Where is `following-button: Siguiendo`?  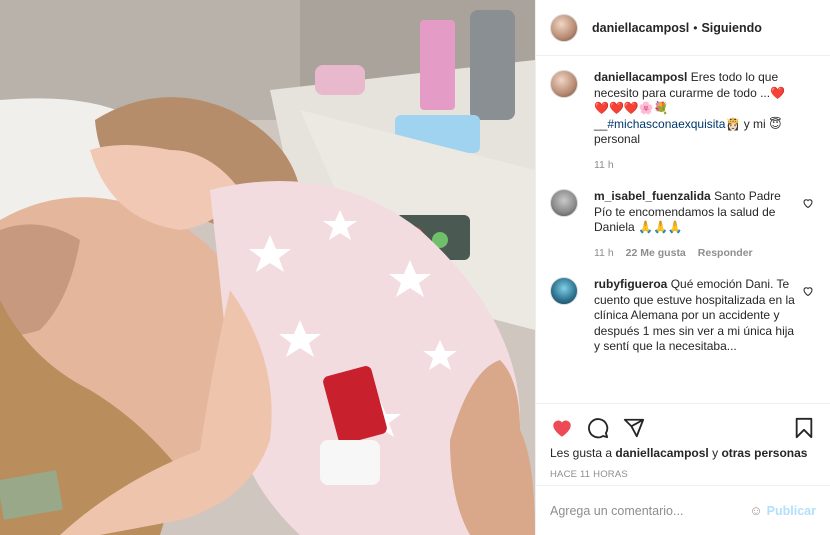
following-button: Siguiendo is located at coordinates (731, 28).